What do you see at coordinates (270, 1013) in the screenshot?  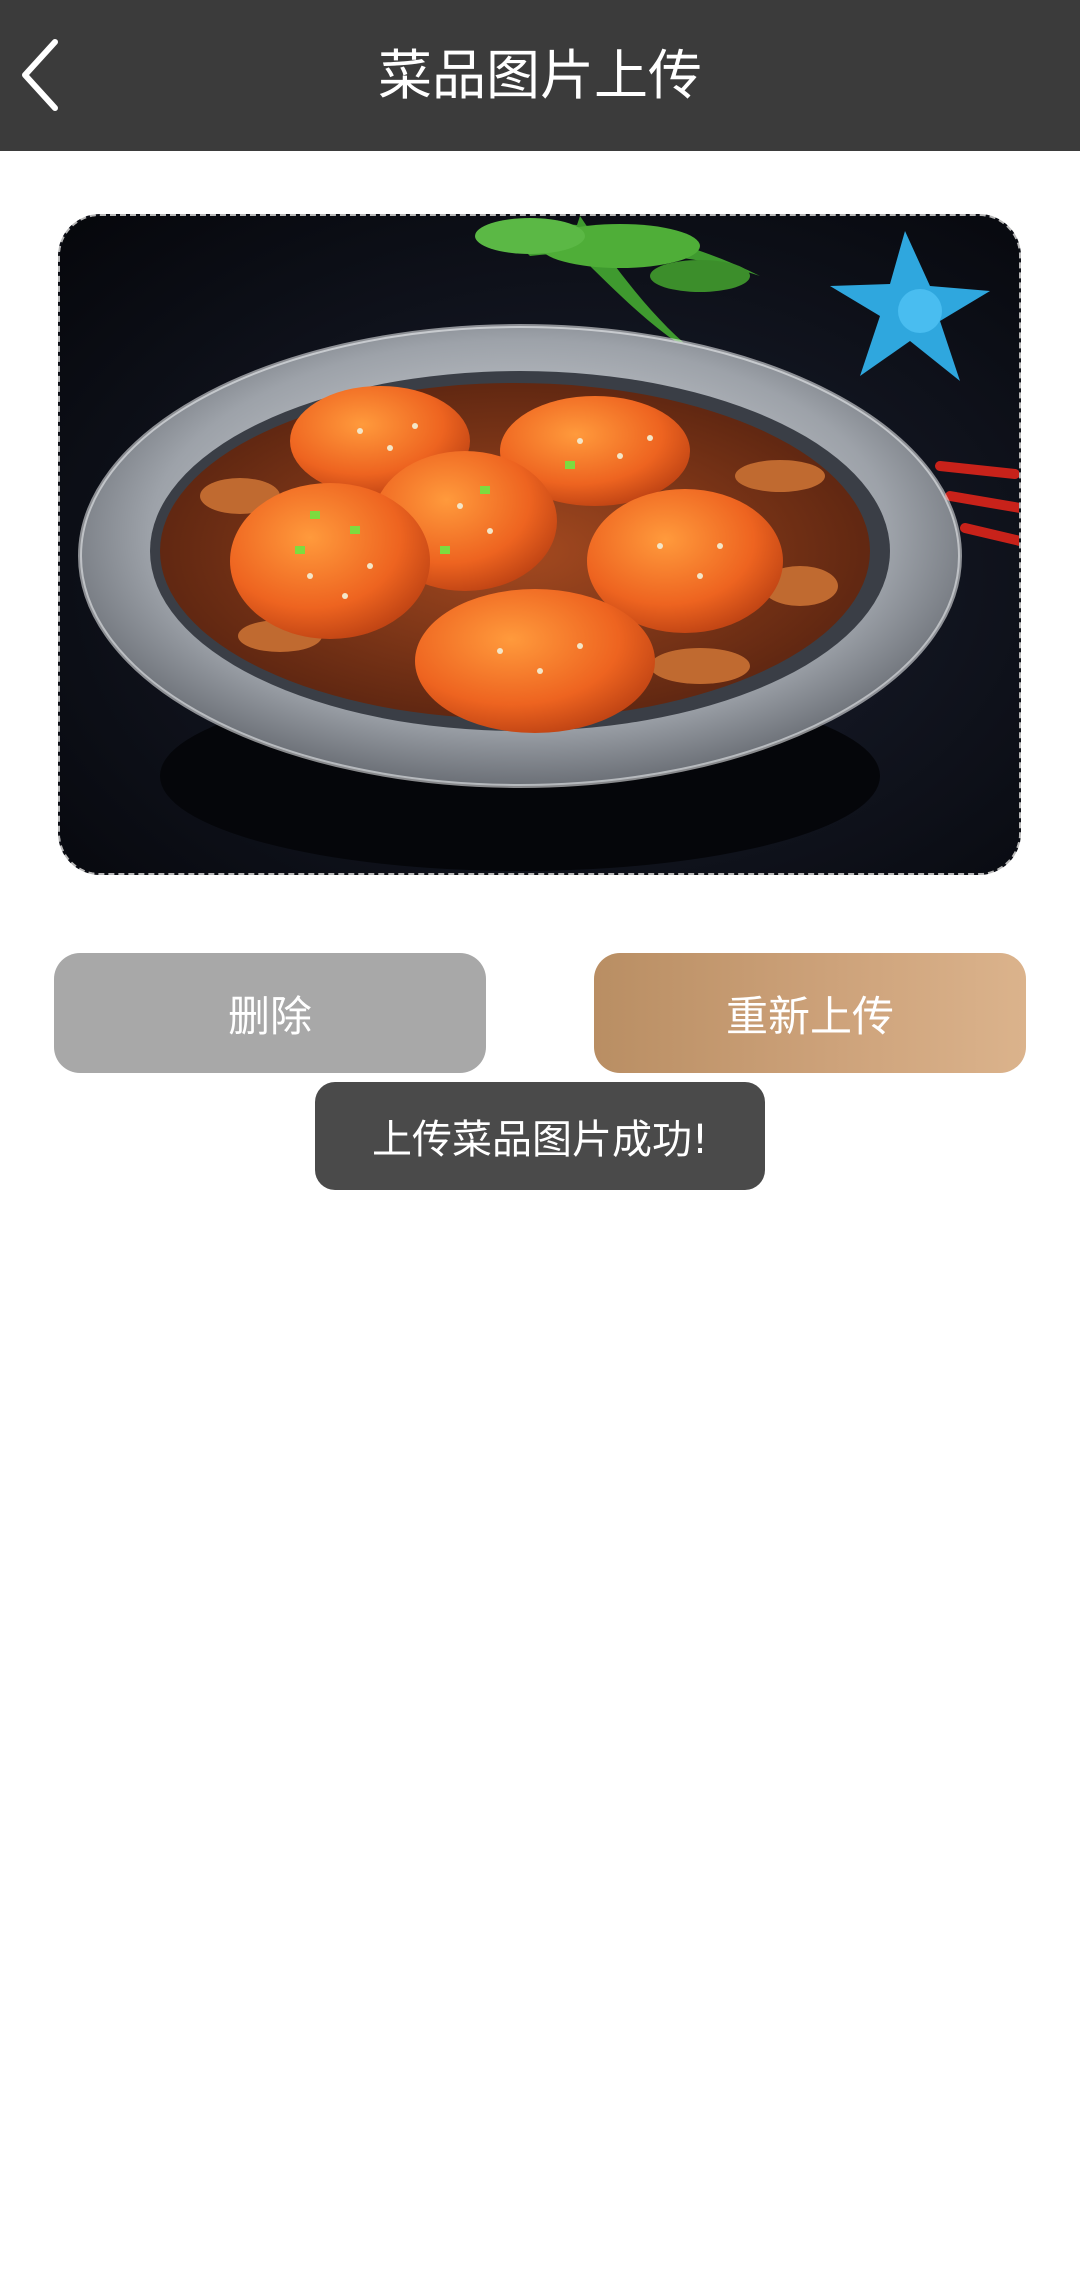 I see `delete-button: 删除` at bounding box center [270, 1013].